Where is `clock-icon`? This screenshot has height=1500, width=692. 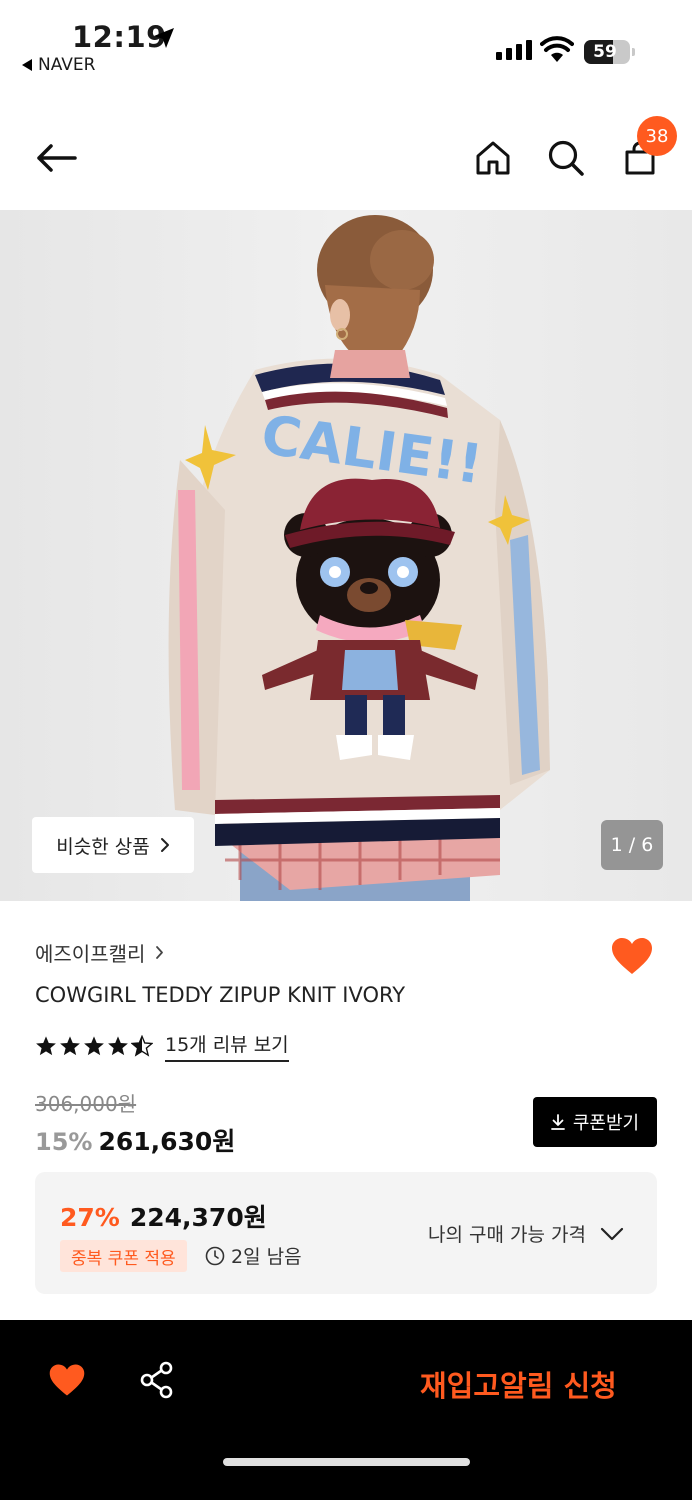 clock-icon is located at coordinates (215, 1255).